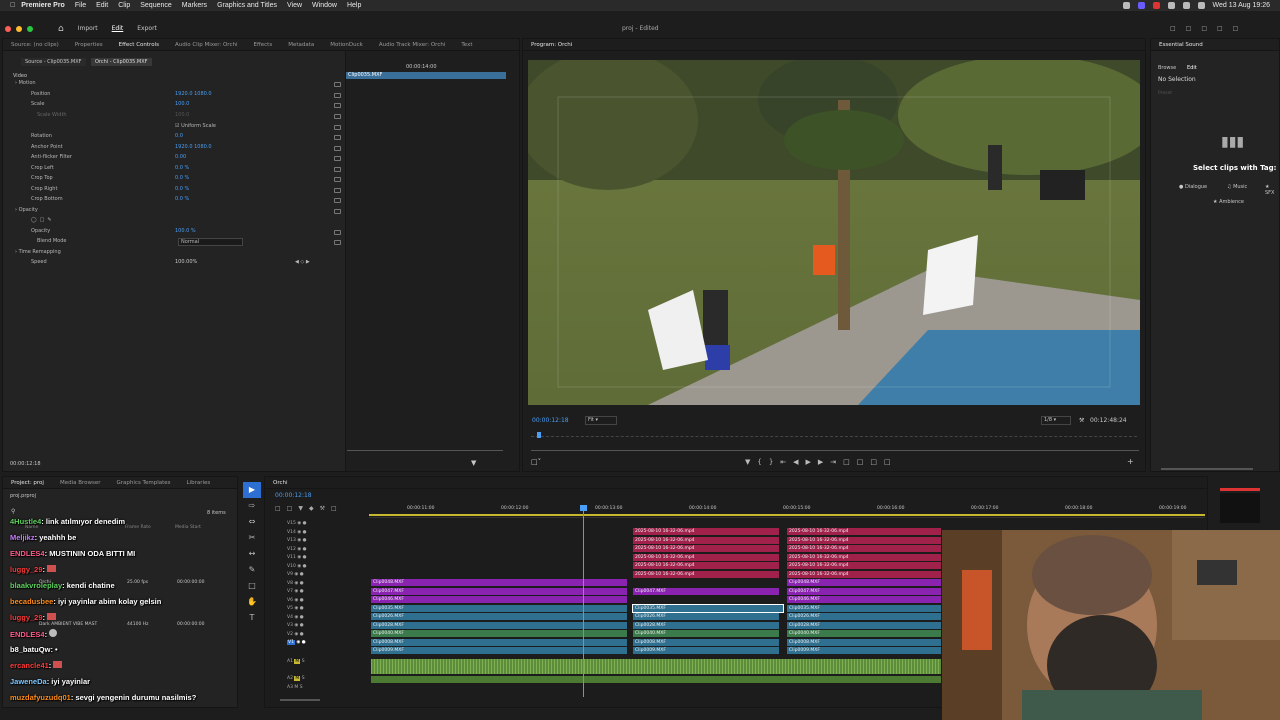  Describe the element at coordinates (295, 583) in the screenshot. I see `track-header-v8: V8 ◉ ●` at that location.